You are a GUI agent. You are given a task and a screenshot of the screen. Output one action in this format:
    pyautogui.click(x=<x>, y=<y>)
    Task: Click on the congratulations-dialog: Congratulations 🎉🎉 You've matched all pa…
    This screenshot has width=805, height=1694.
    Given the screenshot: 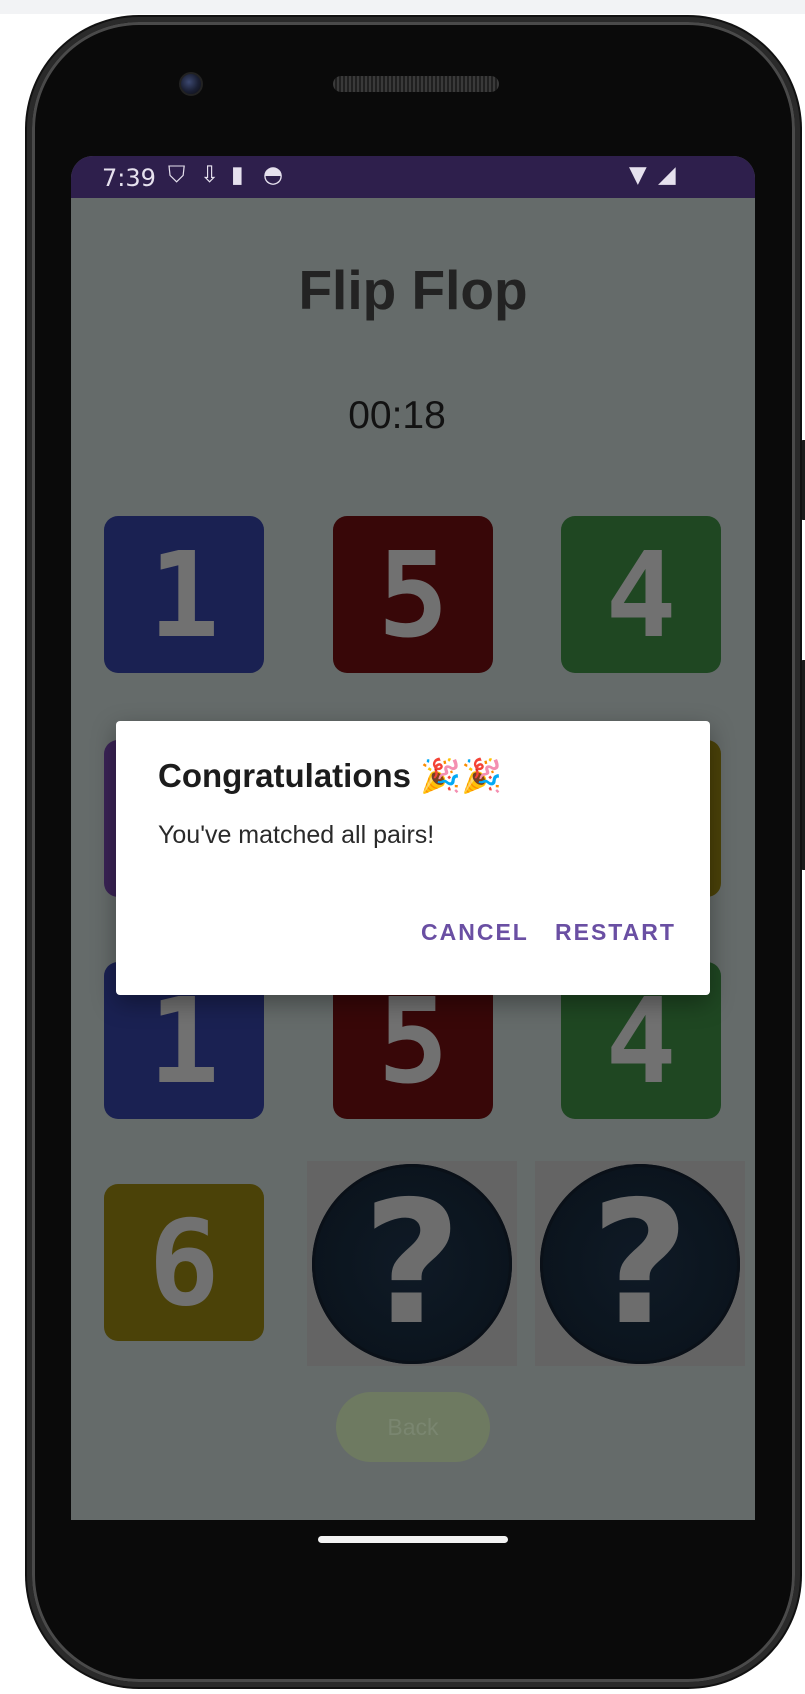 What is the action you would take?
    pyautogui.click(x=413, y=858)
    